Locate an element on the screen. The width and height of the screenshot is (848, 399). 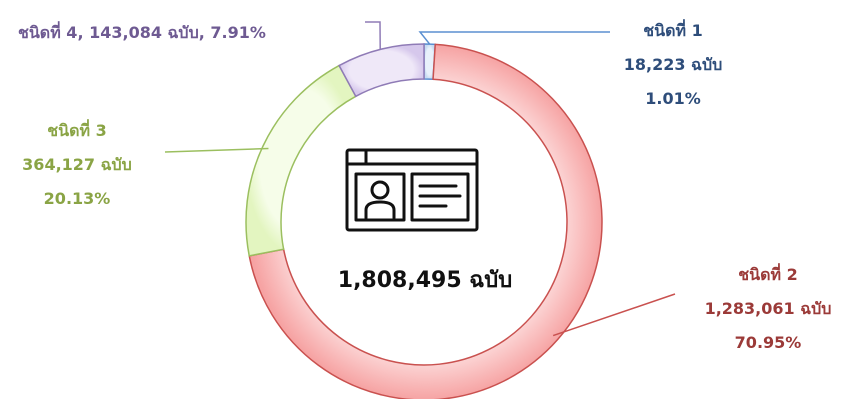
total-label: 1,808,495 ฉบับ is located at coordinates (425, 280).